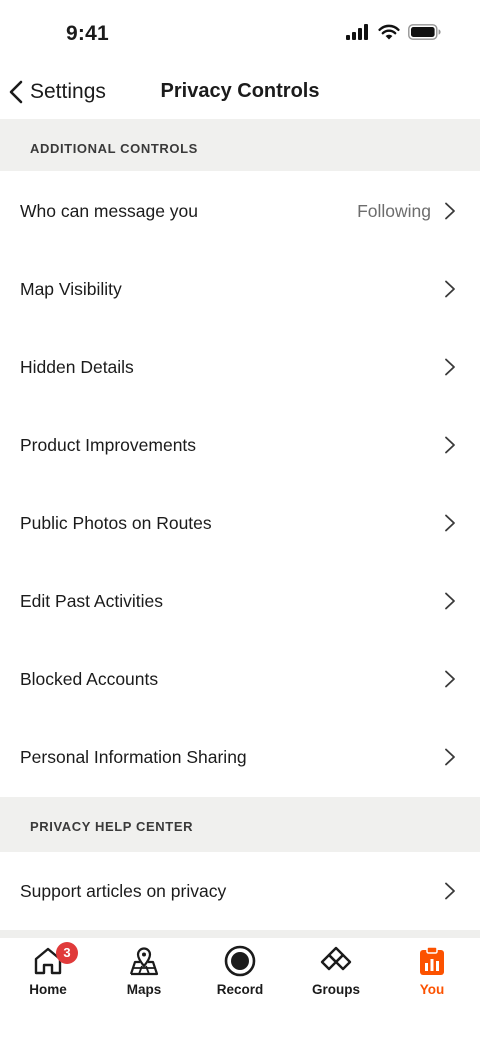  What do you see at coordinates (48, 989) in the screenshot?
I see `tab-label: Home` at bounding box center [48, 989].